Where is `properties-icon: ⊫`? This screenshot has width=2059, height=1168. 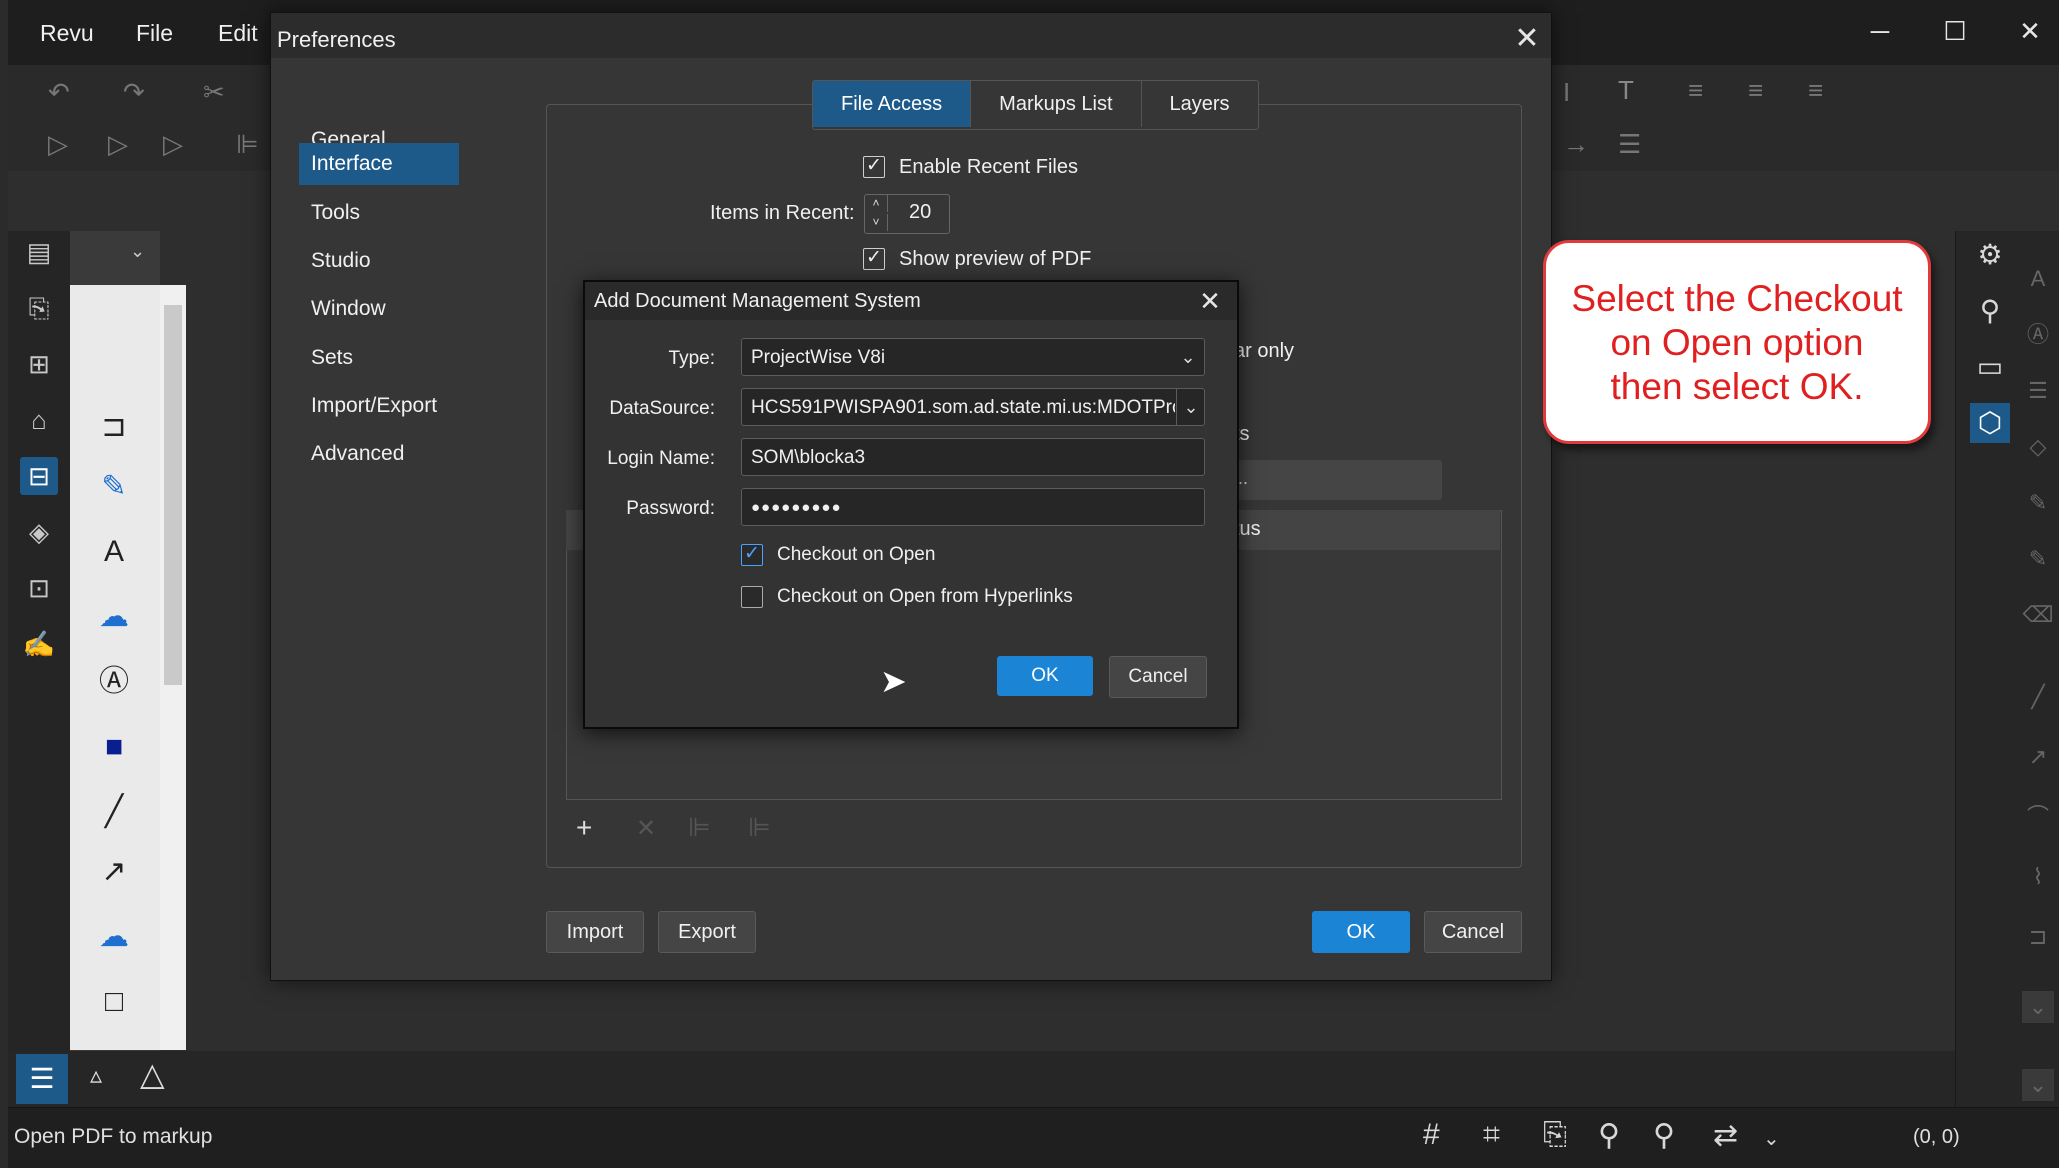 properties-icon: ⊫ is located at coordinates (759, 827).